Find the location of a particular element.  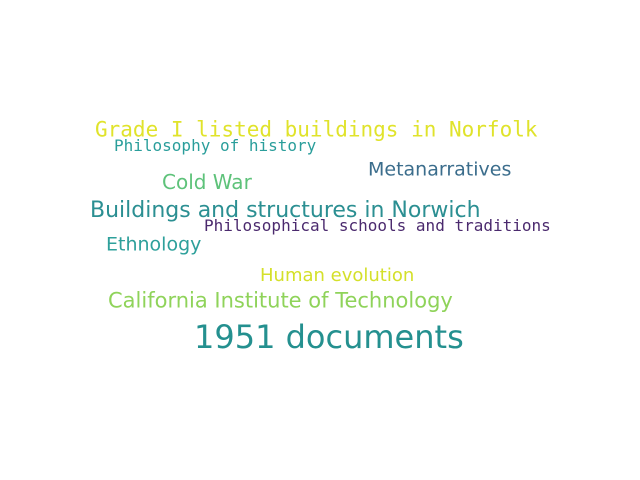

word-ethnology: Ethnology is located at coordinates (154, 244).